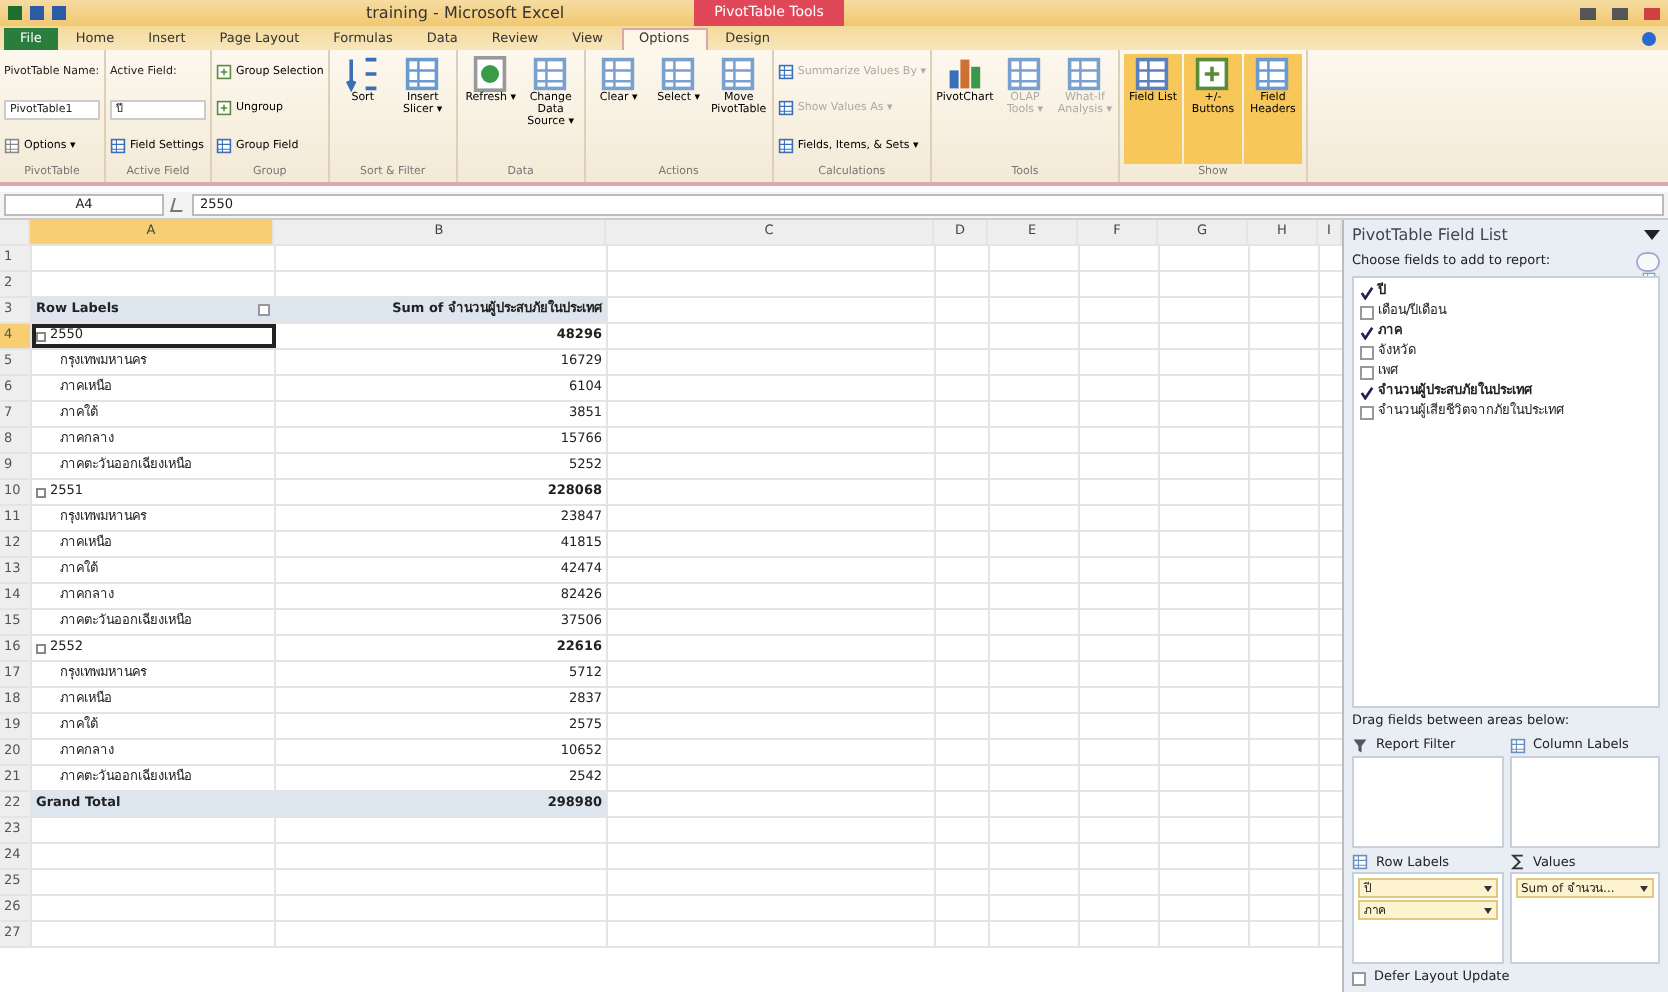 The height and width of the screenshot is (992, 1668). I want to click on help-icon, so click(1649, 39).